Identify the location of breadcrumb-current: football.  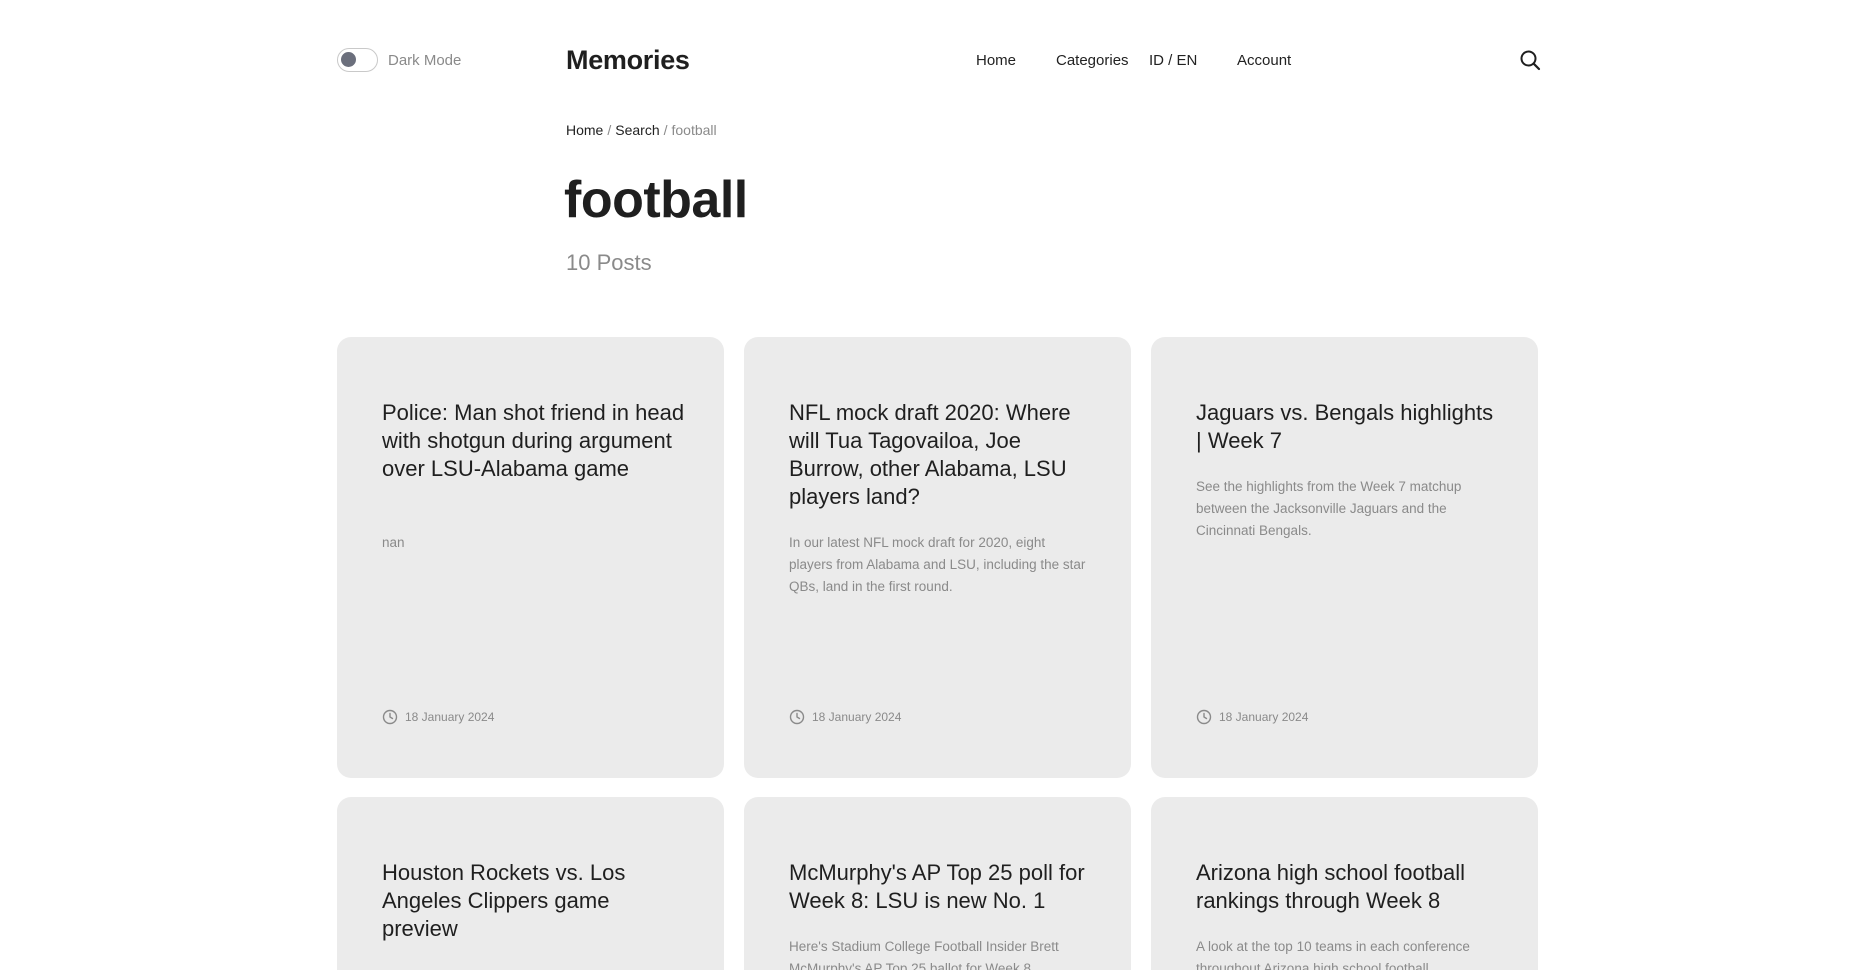
(694, 130).